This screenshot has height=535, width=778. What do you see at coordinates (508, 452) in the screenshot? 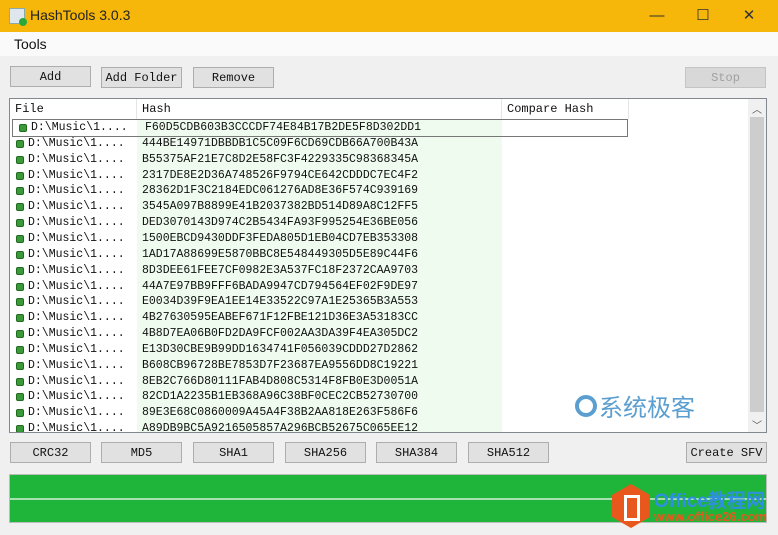
I see `sha512-button: SHA512` at bounding box center [508, 452].